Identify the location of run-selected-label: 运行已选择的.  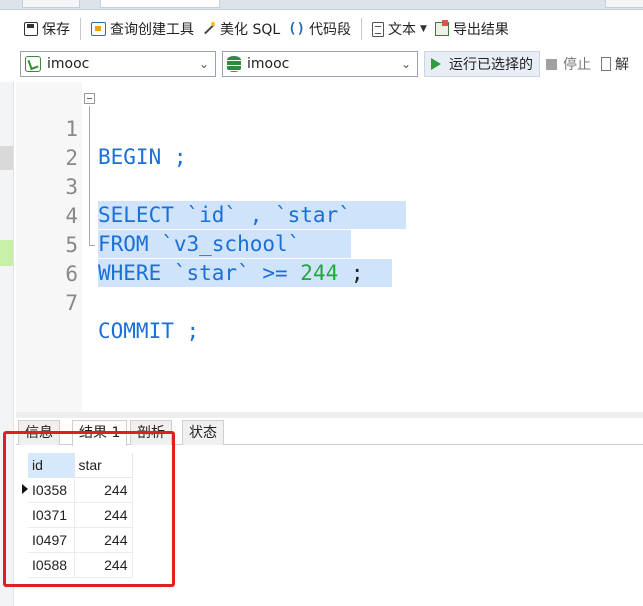
(491, 65).